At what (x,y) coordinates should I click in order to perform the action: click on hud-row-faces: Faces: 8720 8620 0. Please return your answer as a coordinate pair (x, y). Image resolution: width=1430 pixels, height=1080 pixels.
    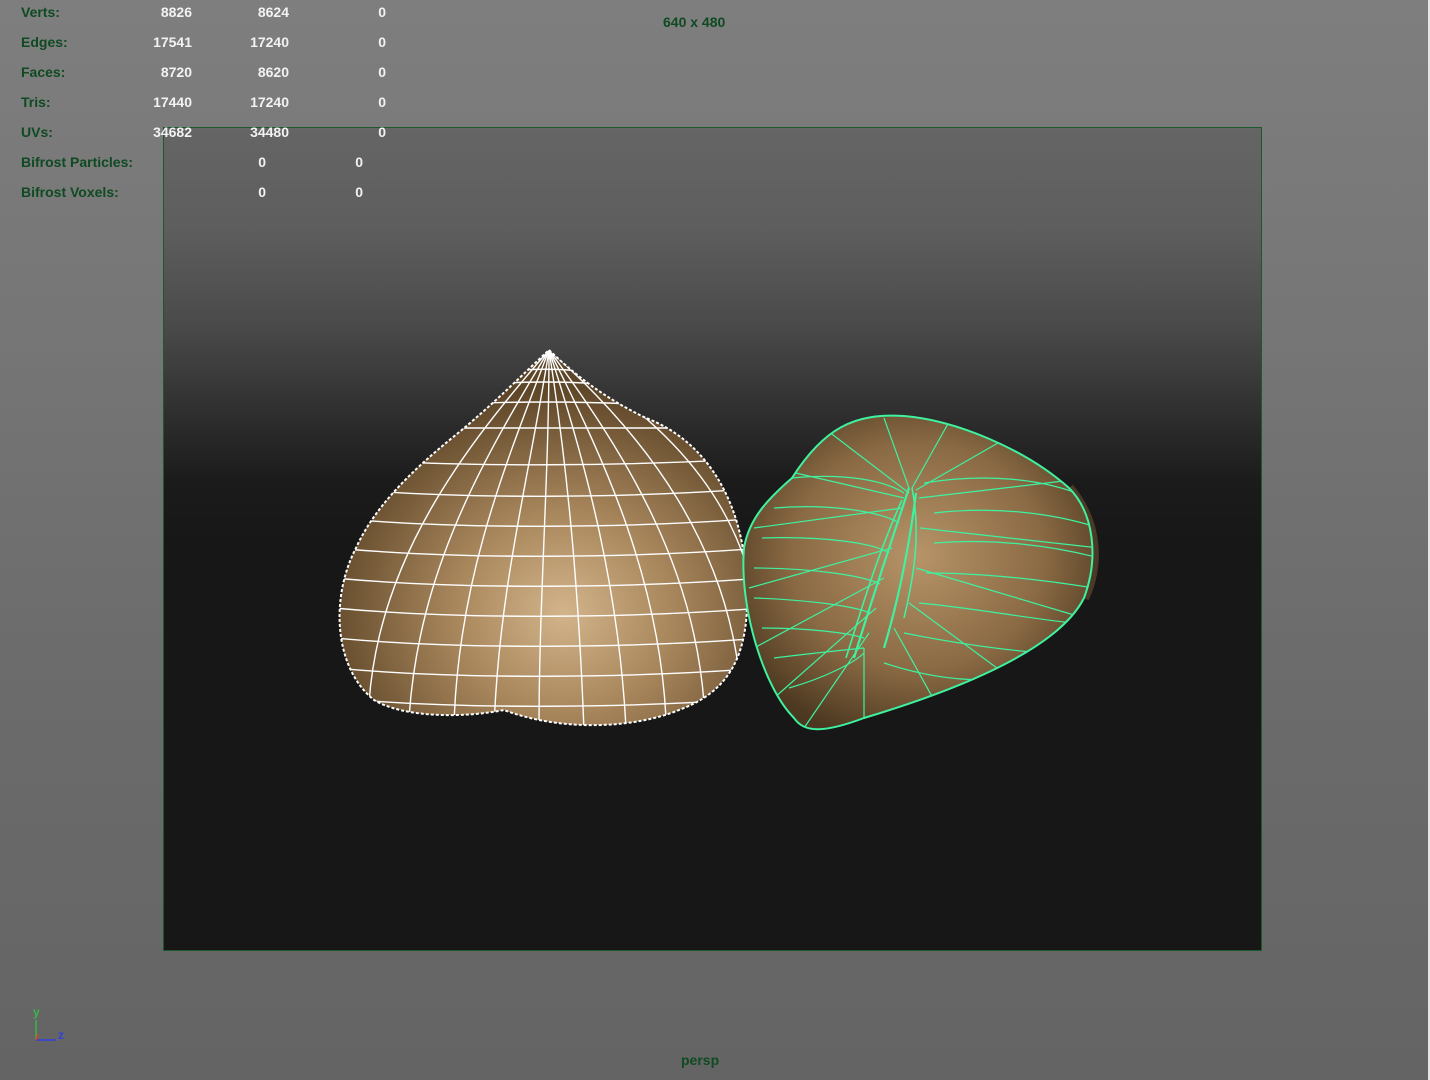
    Looking at the image, I should click on (210, 74).